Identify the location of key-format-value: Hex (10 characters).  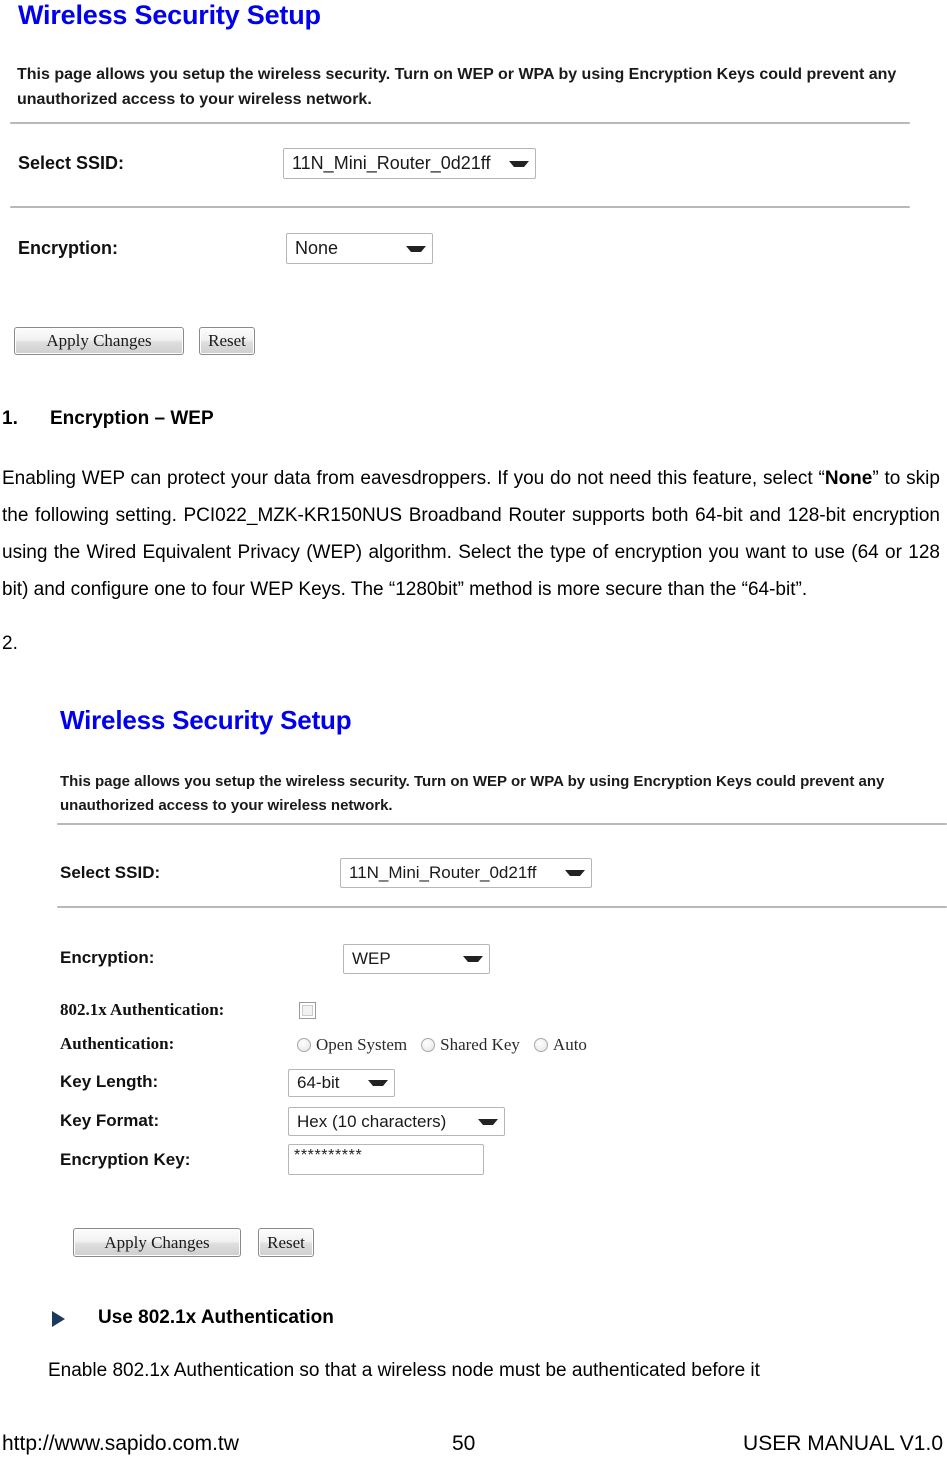
(372, 1121).